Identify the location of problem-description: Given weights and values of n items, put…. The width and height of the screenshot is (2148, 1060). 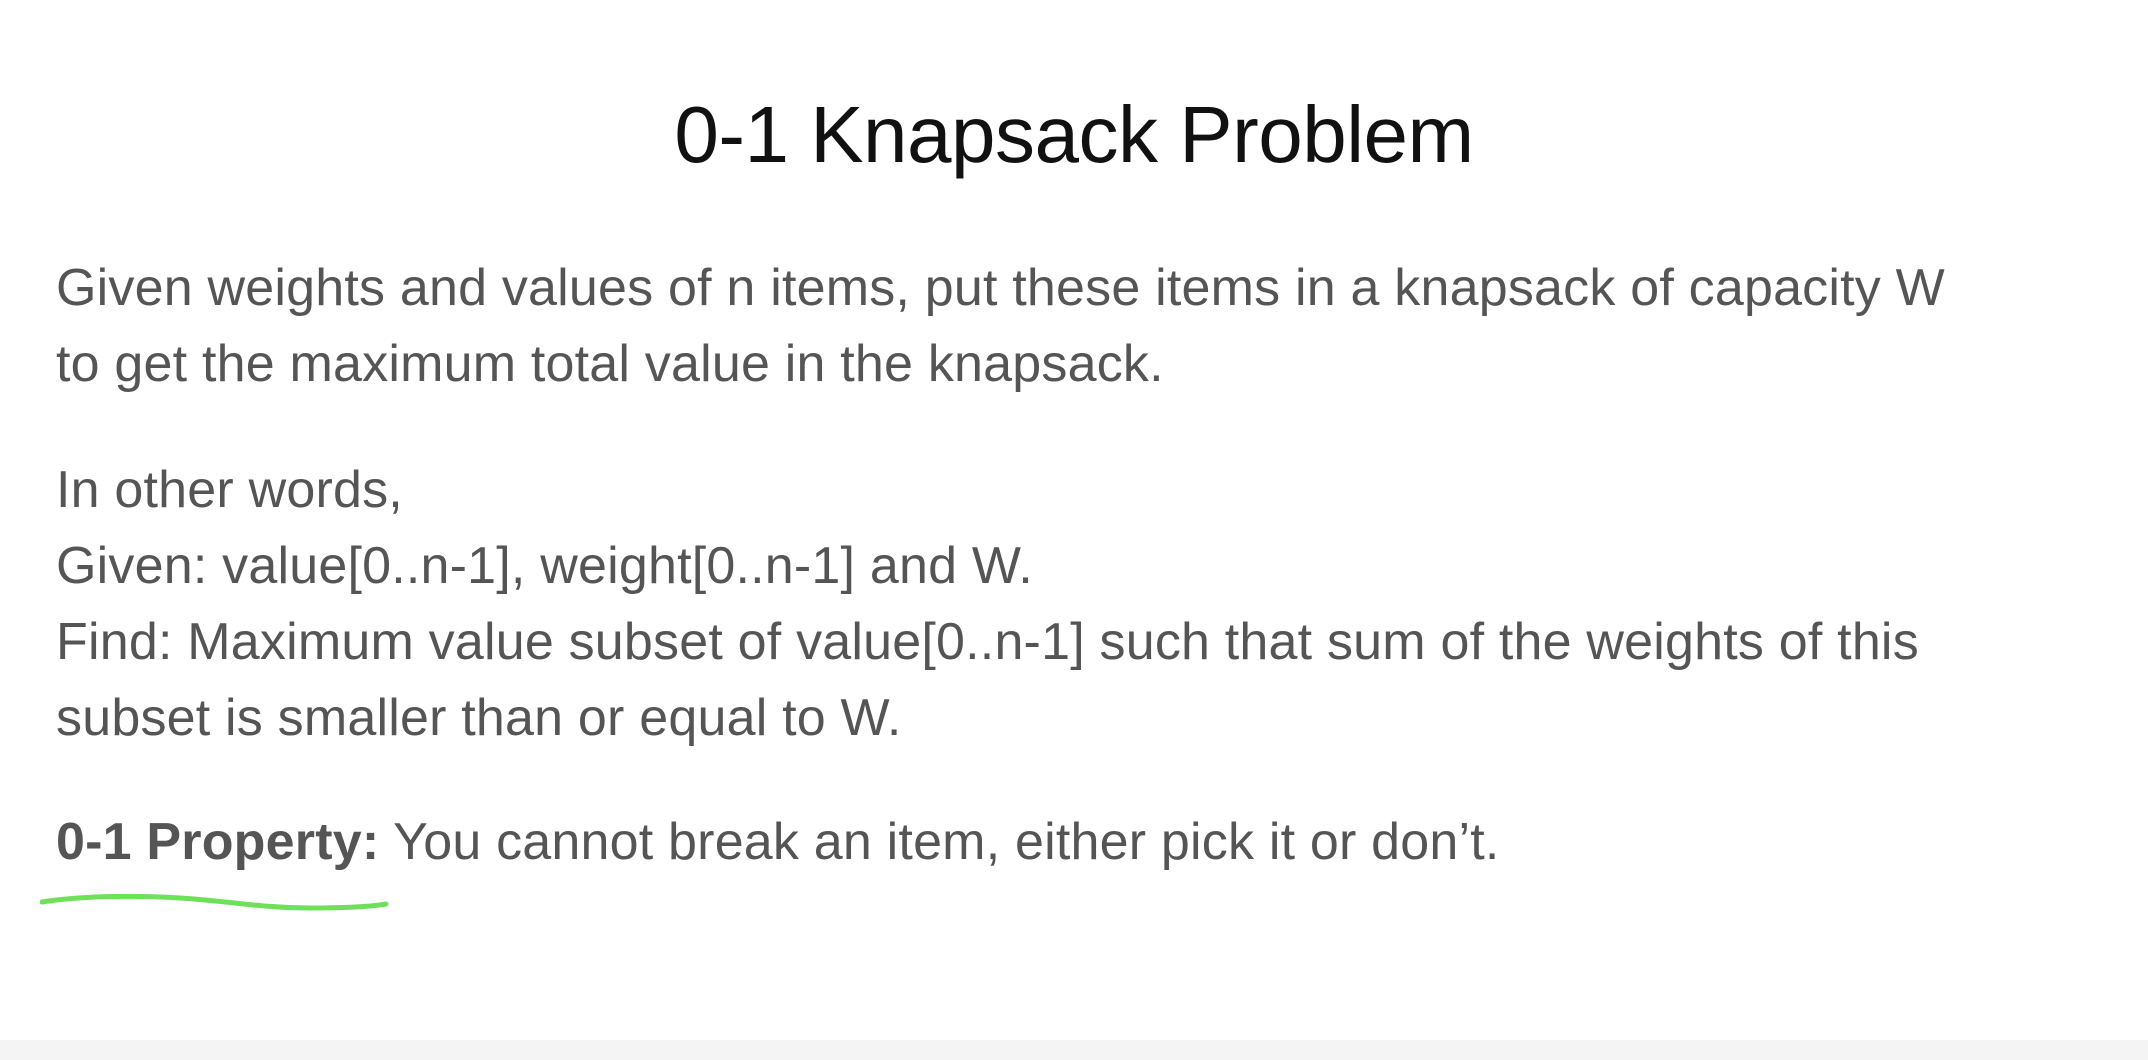
(1081, 326).